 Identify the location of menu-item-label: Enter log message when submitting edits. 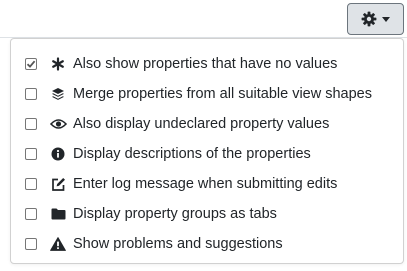
(205, 184).